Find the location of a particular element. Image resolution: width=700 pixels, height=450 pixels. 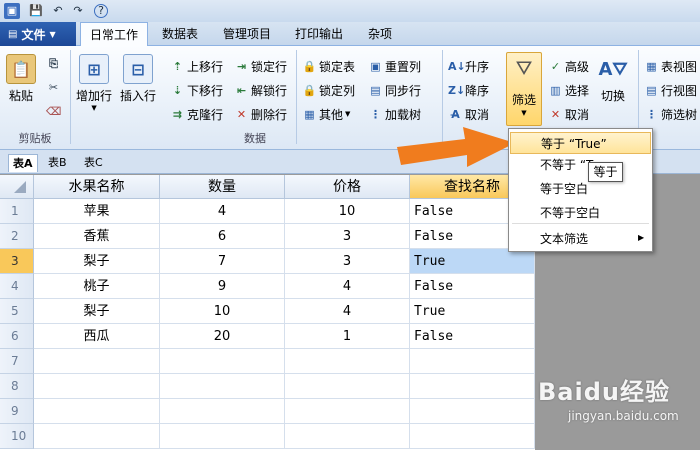

table-cell: 西瓜 is located at coordinates (97, 336).